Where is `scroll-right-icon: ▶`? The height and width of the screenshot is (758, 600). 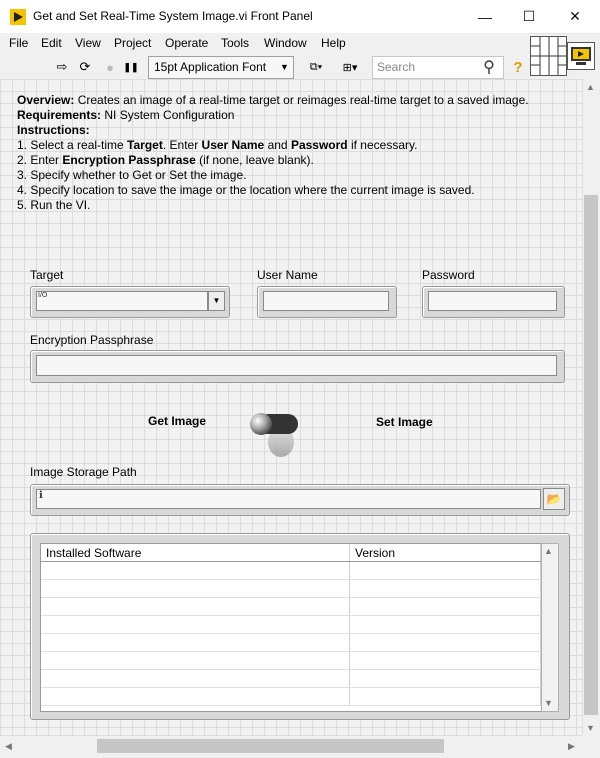
scroll-right-icon: ▶ is located at coordinates (571, 746).